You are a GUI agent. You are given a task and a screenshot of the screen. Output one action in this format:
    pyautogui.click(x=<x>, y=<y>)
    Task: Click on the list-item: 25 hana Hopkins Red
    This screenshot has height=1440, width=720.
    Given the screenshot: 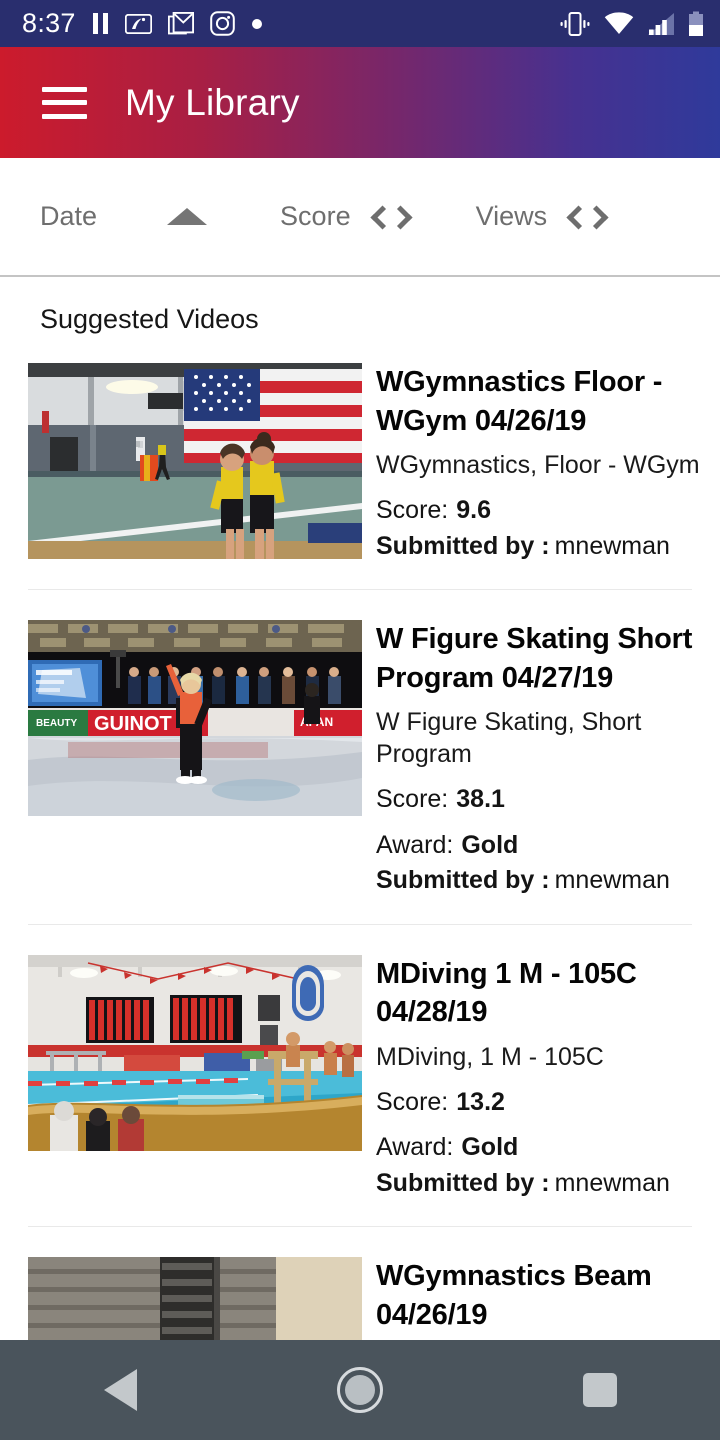 What is the action you would take?
    pyautogui.click(x=360, y=1283)
    